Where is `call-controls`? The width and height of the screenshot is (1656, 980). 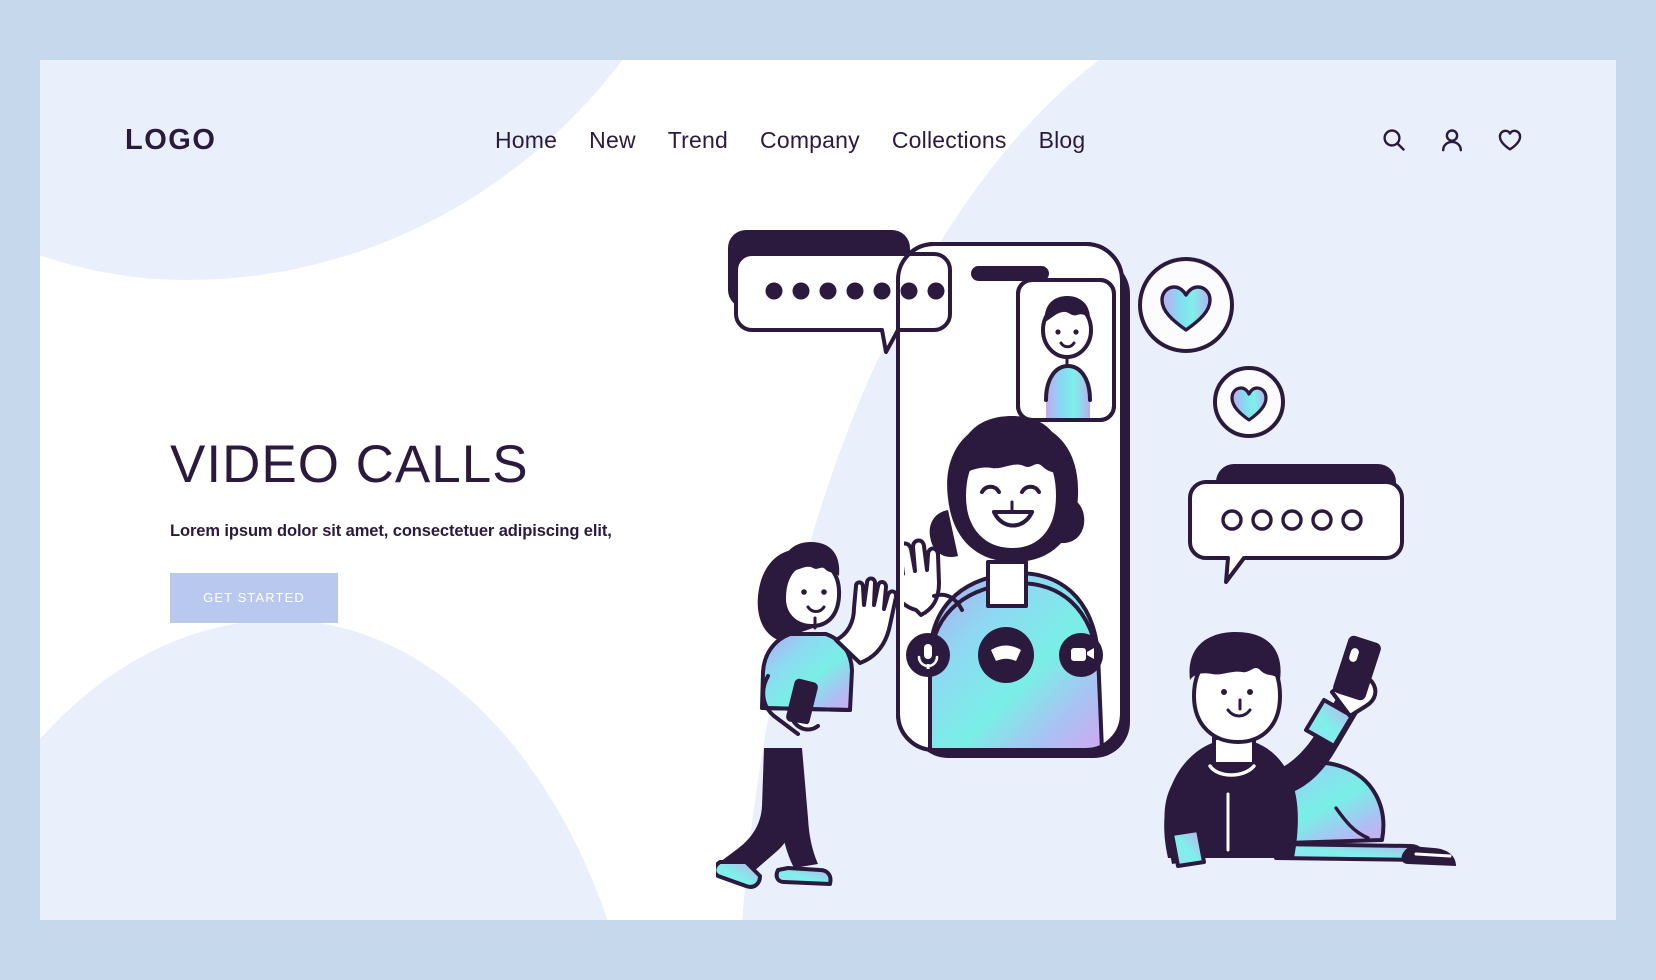 call-controls is located at coordinates (1004, 655).